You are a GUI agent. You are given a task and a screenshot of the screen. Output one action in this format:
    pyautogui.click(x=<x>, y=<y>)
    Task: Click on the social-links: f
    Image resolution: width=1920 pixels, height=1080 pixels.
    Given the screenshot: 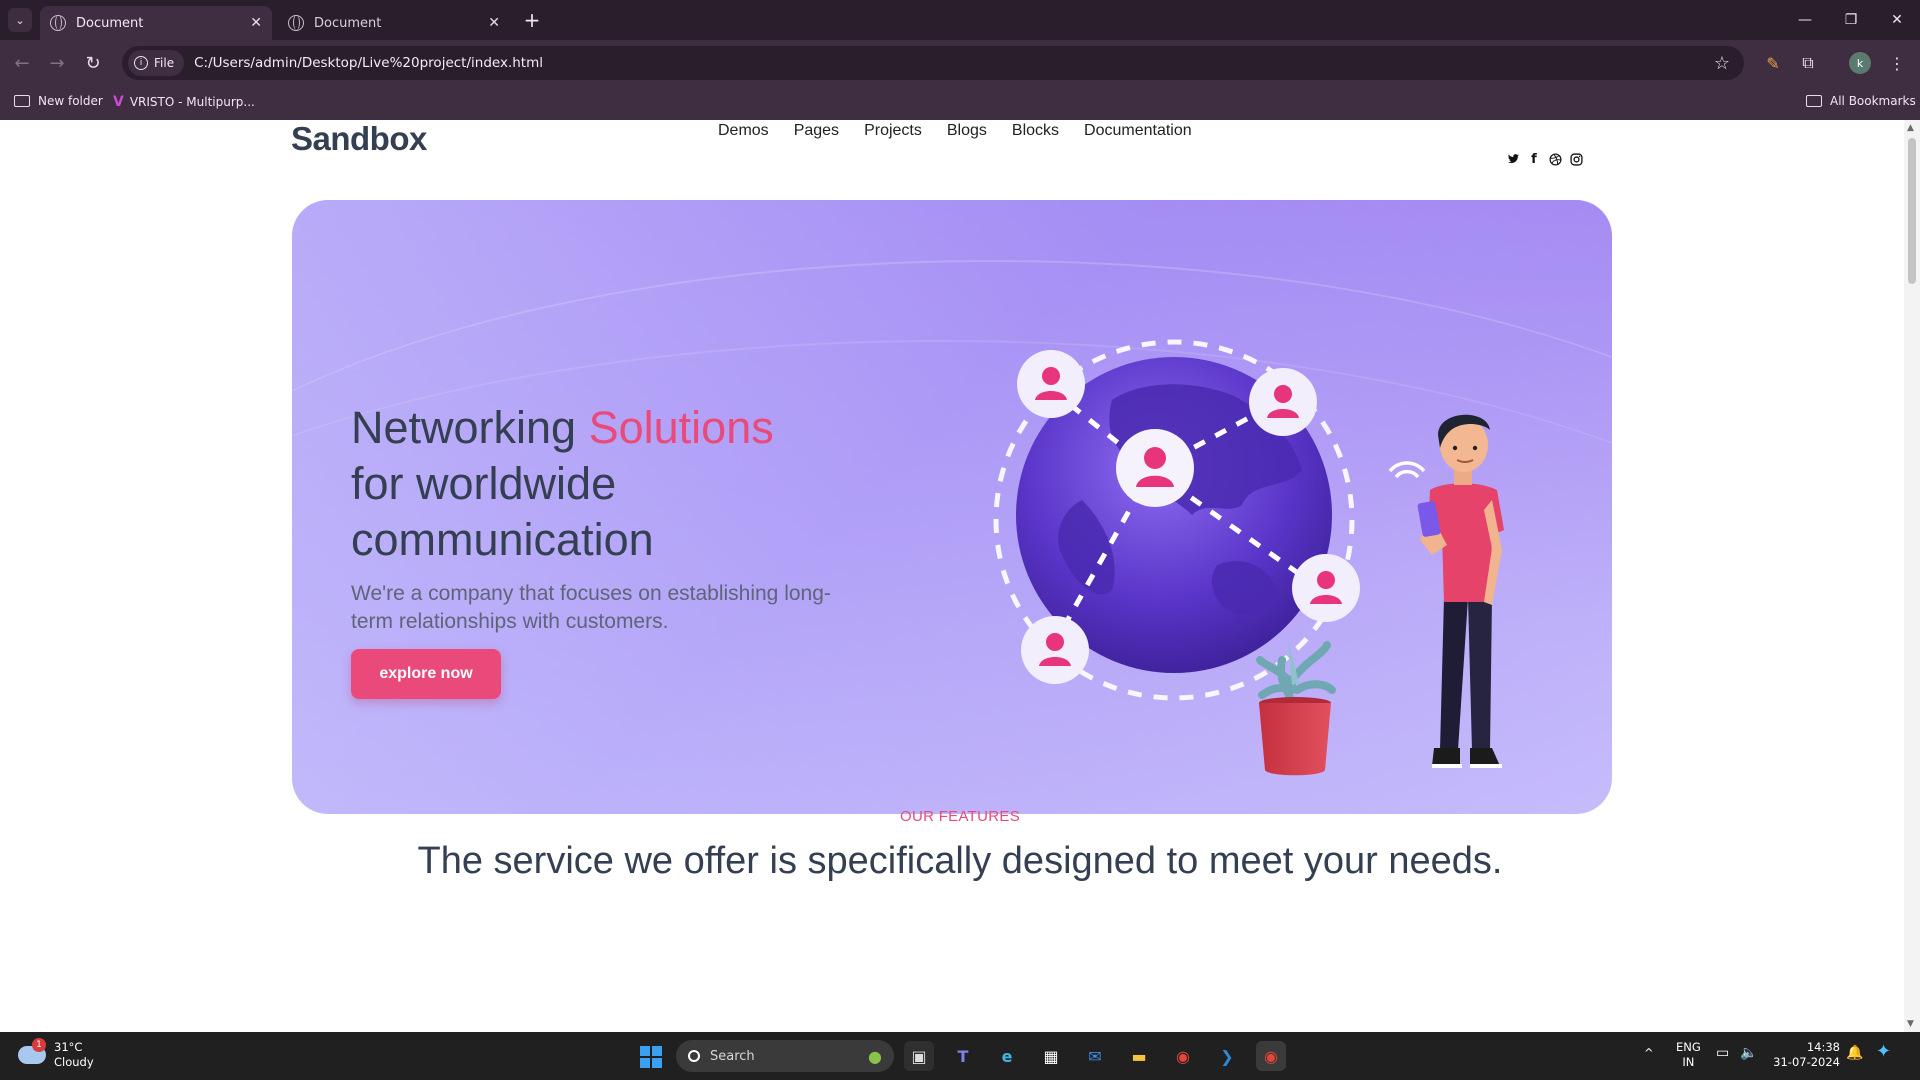 What is the action you would take?
    pyautogui.click(x=1544, y=159)
    